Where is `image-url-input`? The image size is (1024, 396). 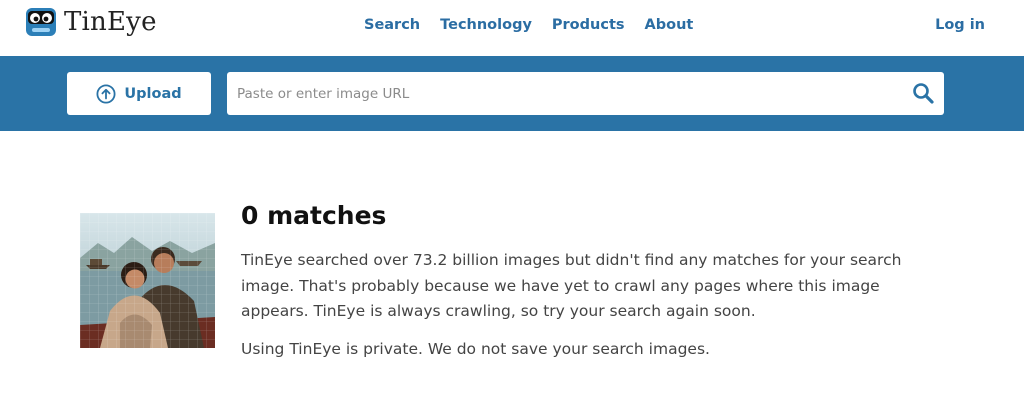 image-url-input is located at coordinates (567, 93).